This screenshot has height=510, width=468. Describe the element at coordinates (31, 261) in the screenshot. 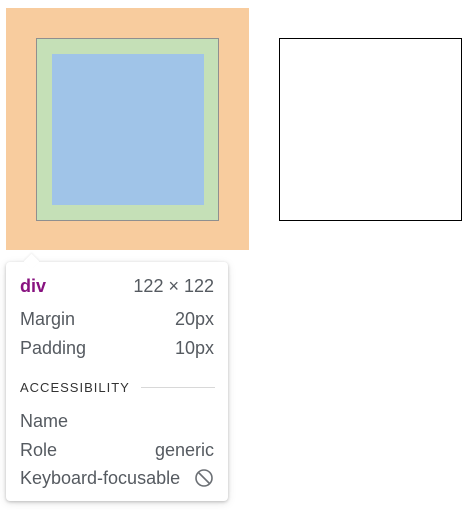

I see `tooltip-arrow` at that location.